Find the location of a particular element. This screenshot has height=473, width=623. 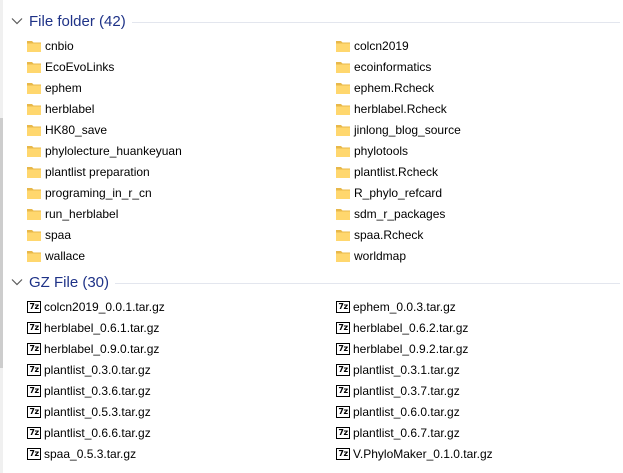

item-label: plantlist_0.3.6.tar.gz is located at coordinates (97, 390).